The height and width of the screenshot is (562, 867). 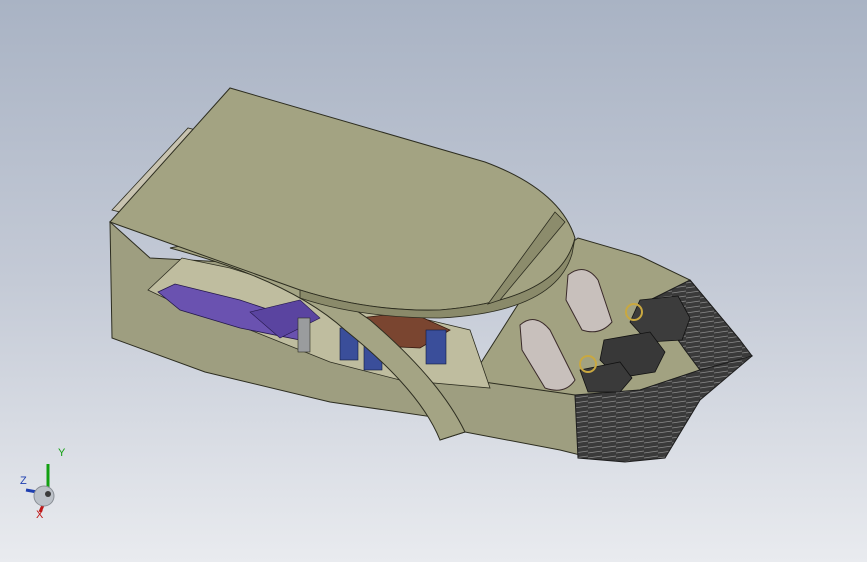 I want to click on triad-axes, so click(x=40, y=488).